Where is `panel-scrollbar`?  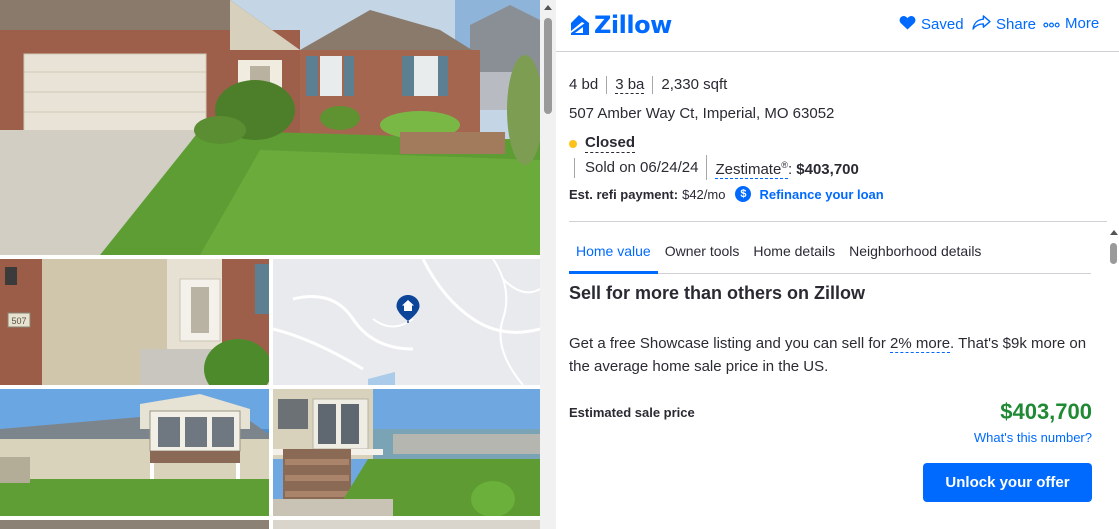
panel-scrollbar is located at coordinates (1113, 377).